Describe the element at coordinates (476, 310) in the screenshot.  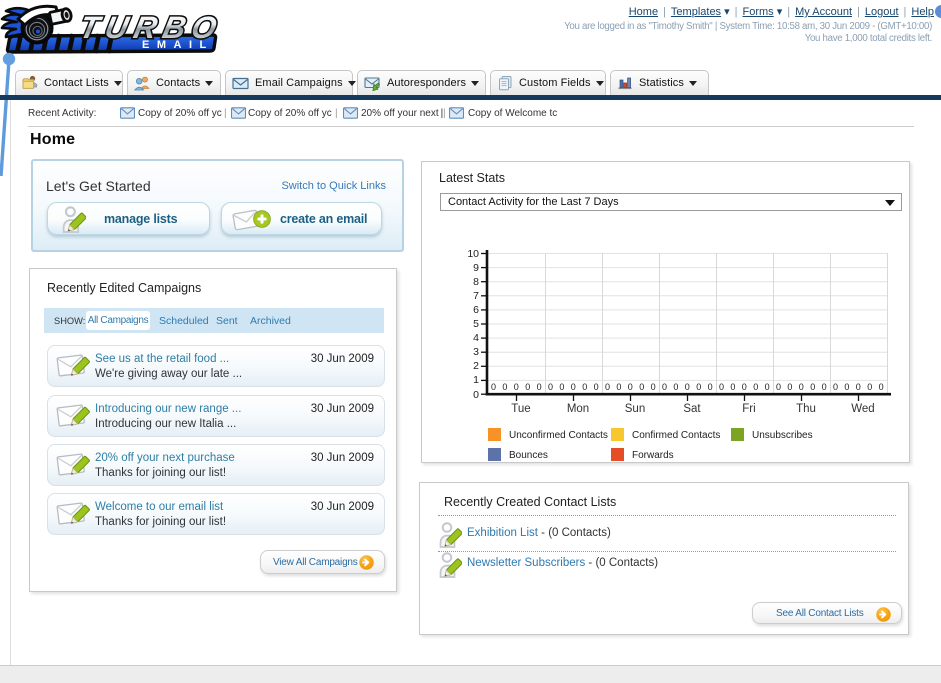
I see `svg-text: 6` at that location.